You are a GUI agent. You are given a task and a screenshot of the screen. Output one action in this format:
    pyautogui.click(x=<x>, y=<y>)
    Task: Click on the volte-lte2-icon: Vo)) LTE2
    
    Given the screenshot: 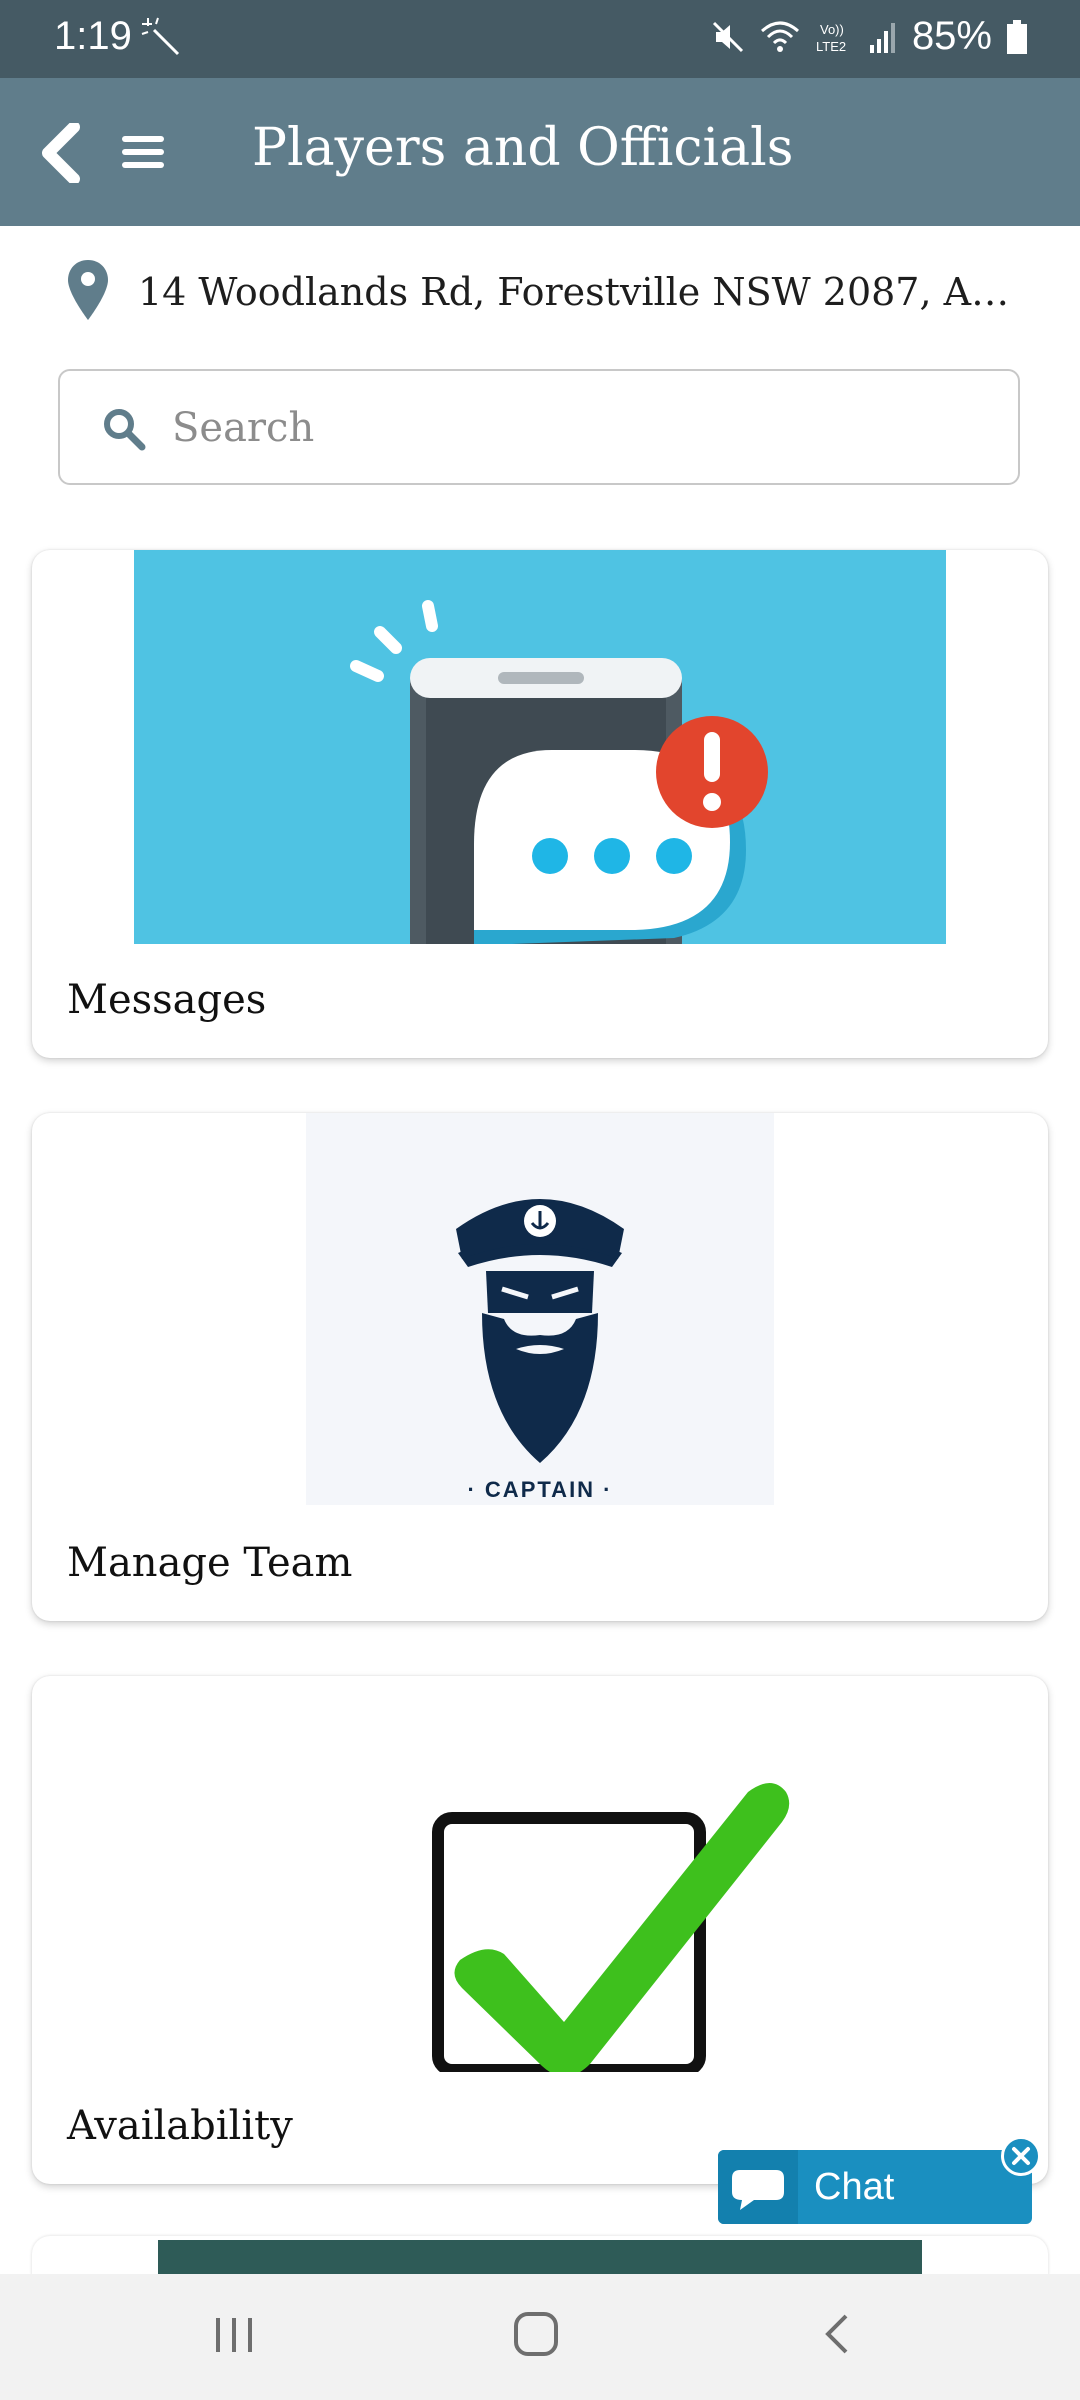 What is the action you would take?
    pyautogui.click(x=831, y=38)
    